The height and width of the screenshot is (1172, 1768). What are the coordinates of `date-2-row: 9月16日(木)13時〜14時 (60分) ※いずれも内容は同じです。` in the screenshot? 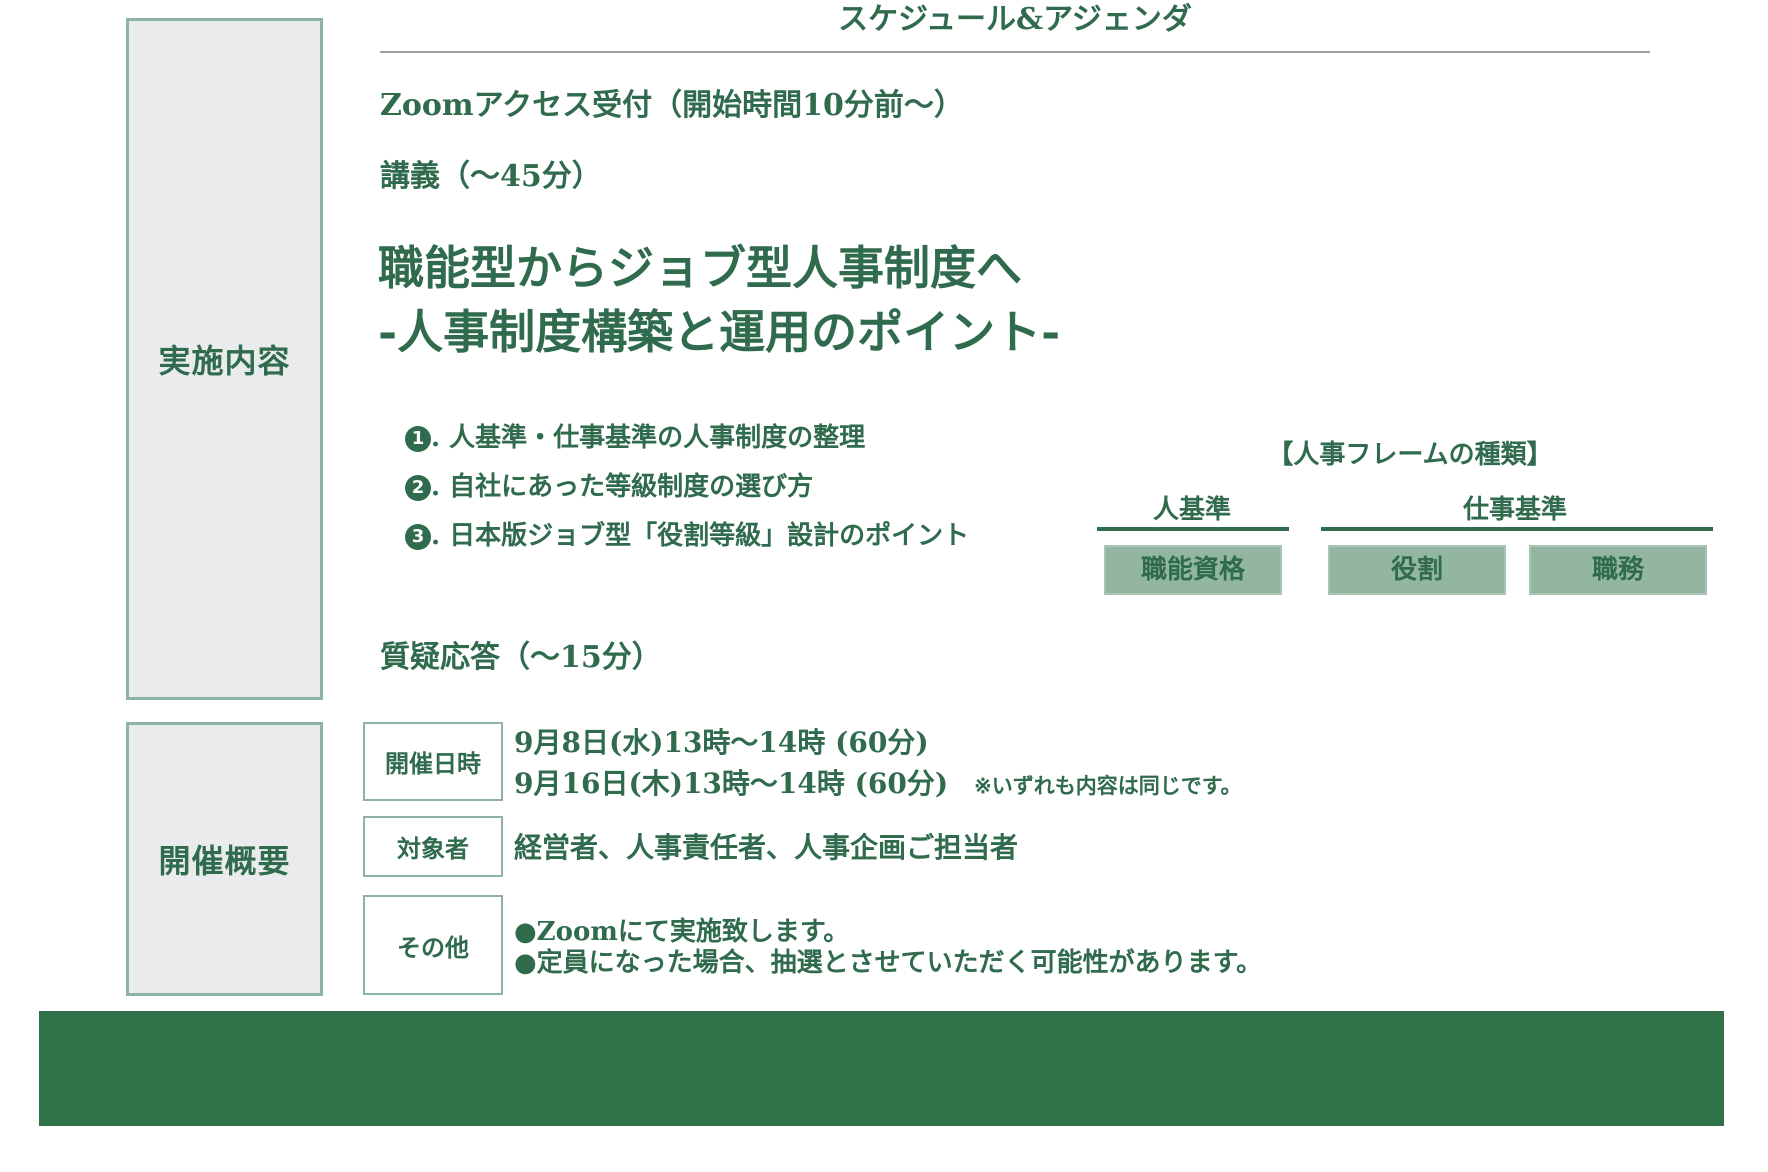 It's located at (878, 785).